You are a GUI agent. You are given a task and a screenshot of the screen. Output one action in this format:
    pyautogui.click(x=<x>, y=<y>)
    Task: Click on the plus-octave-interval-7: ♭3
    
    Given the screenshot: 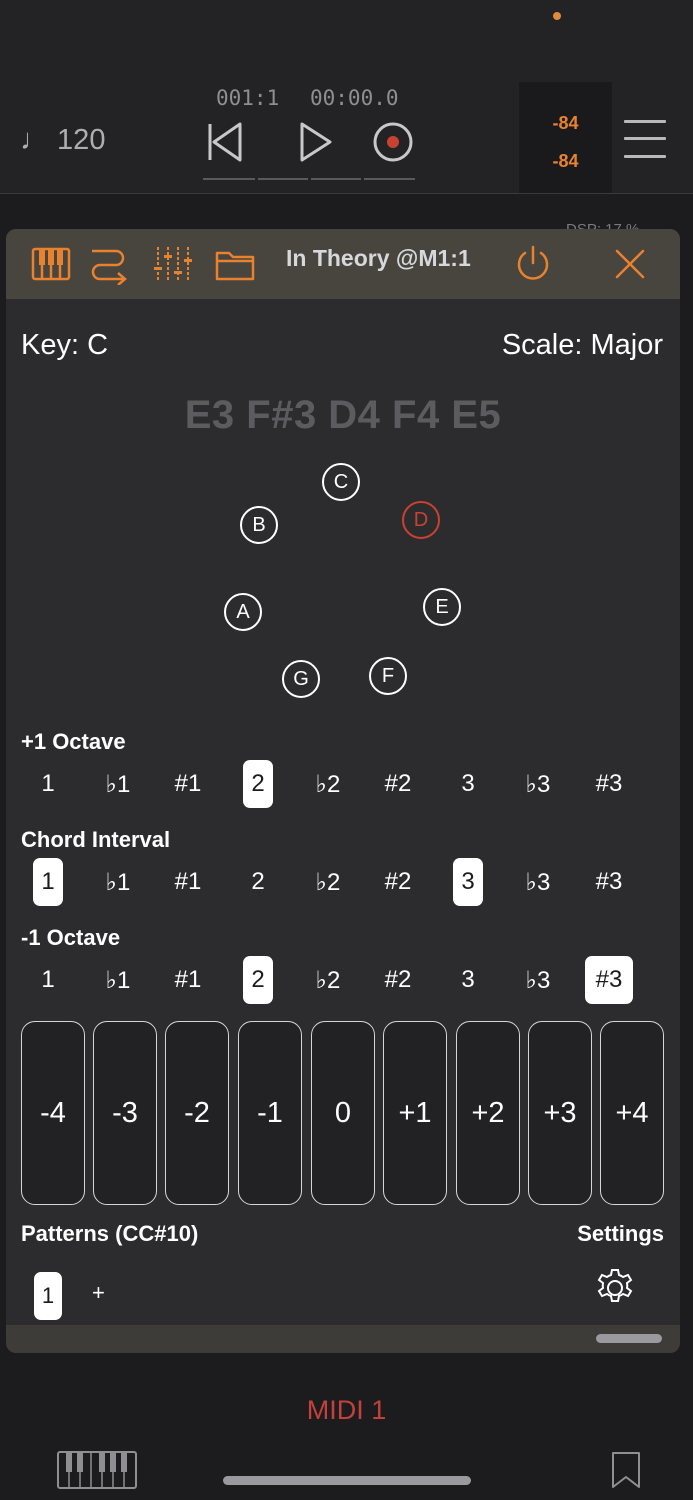 What is the action you would take?
    pyautogui.click(x=538, y=784)
    